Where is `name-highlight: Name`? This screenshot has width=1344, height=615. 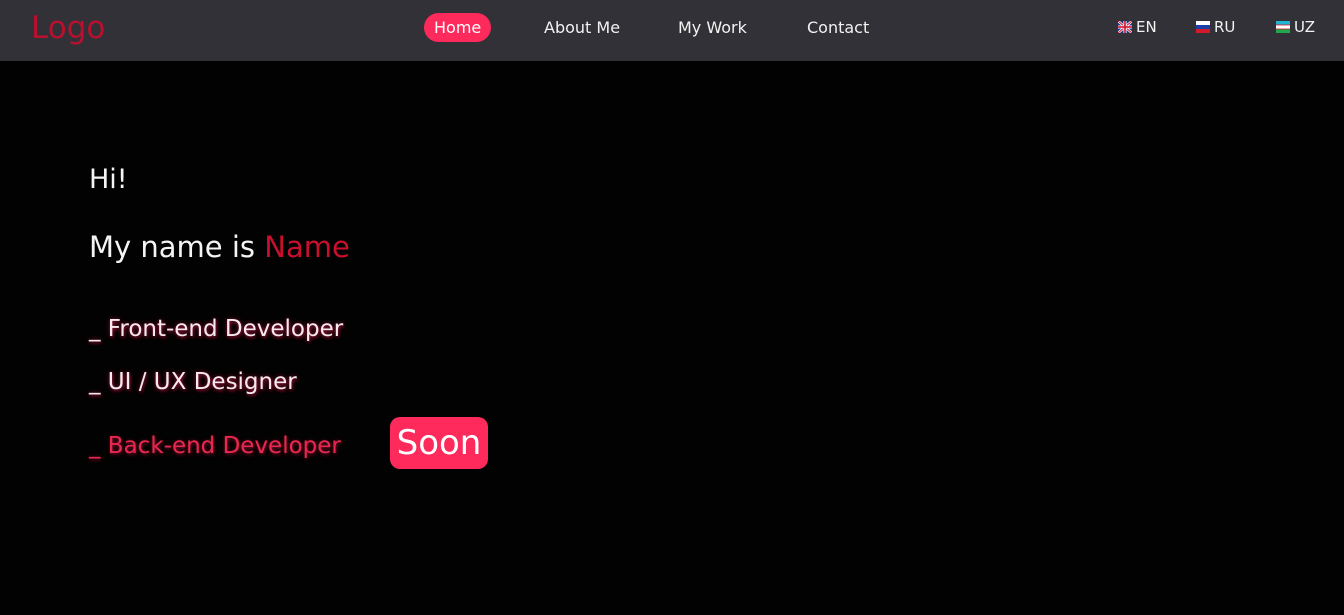
name-highlight: Name is located at coordinates (307, 247).